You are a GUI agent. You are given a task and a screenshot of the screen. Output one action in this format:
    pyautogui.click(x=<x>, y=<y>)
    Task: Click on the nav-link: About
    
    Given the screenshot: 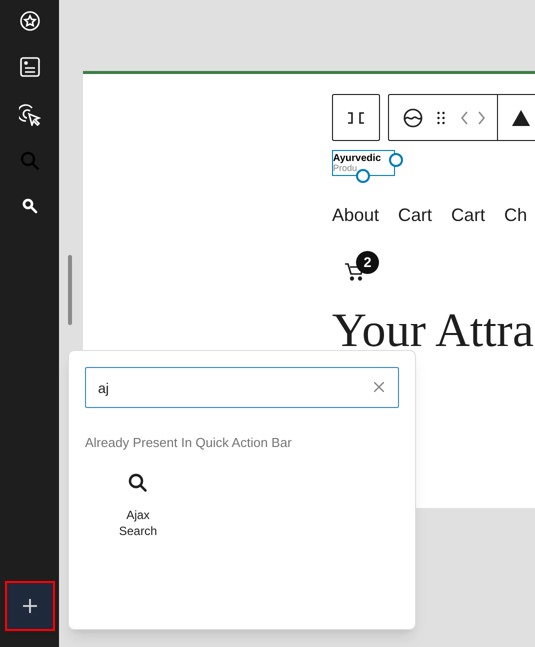 What is the action you would take?
    pyautogui.click(x=356, y=215)
    